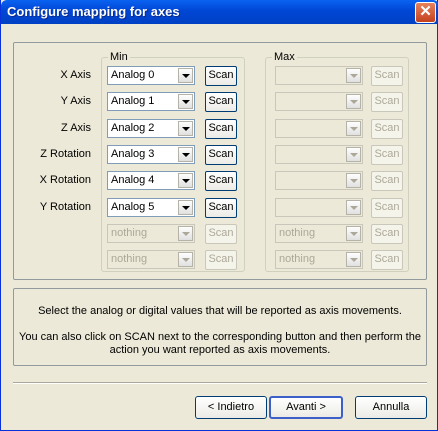  Describe the element at coordinates (231, 407) in the screenshot. I see `back-button: < Indietro` at that location.